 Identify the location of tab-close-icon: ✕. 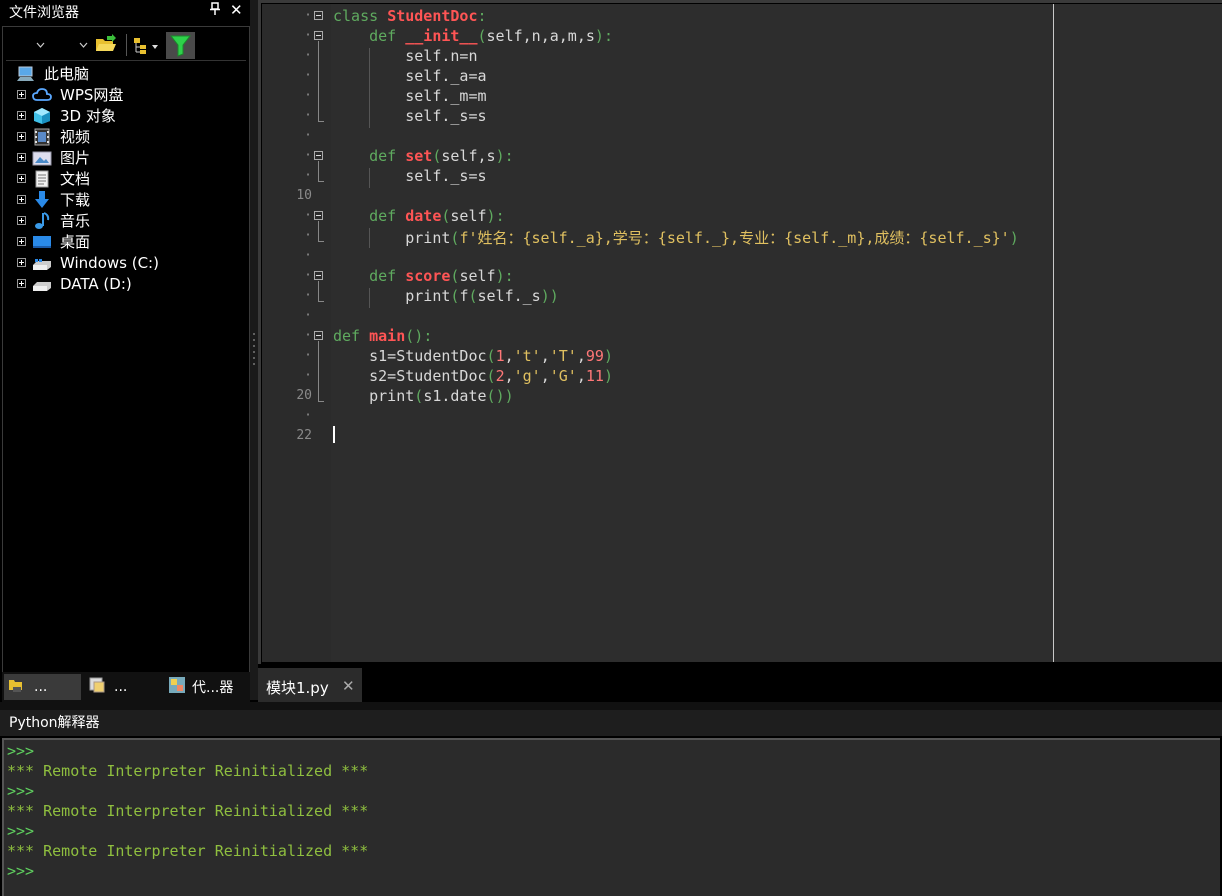
(348, 686).